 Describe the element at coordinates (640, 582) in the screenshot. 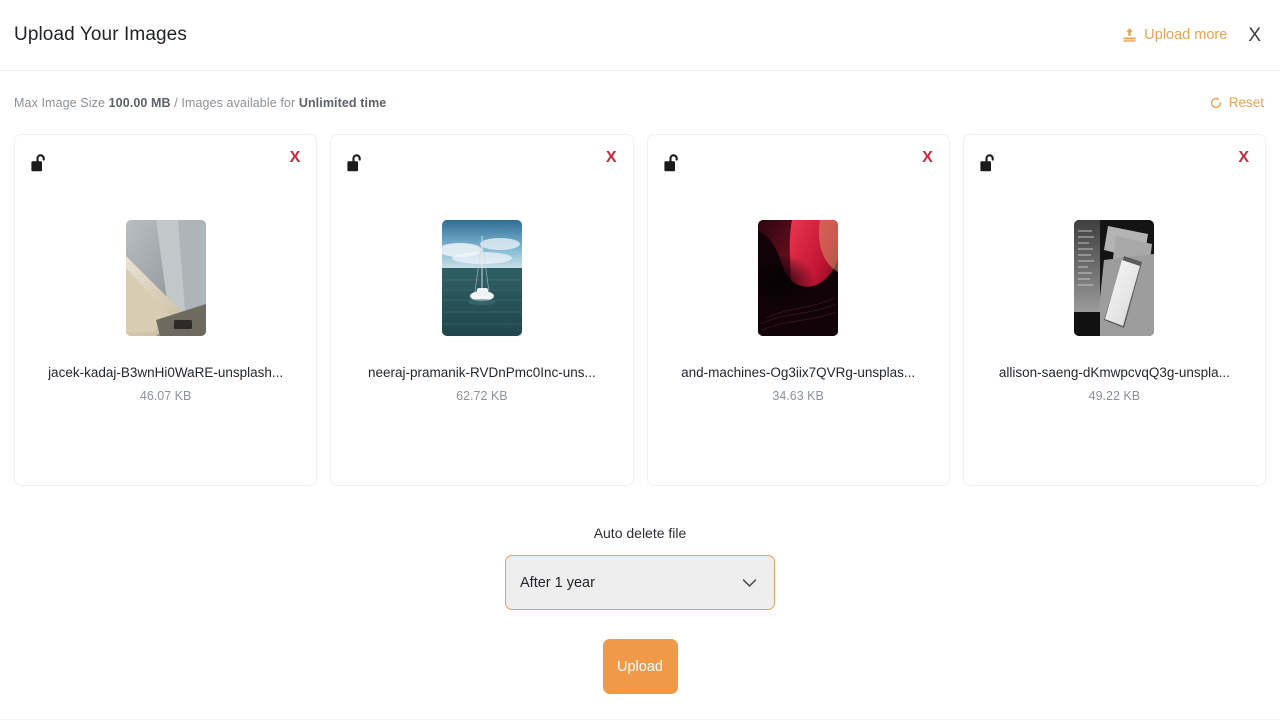

I see `auto-delete-select: After 1 year` at that location.